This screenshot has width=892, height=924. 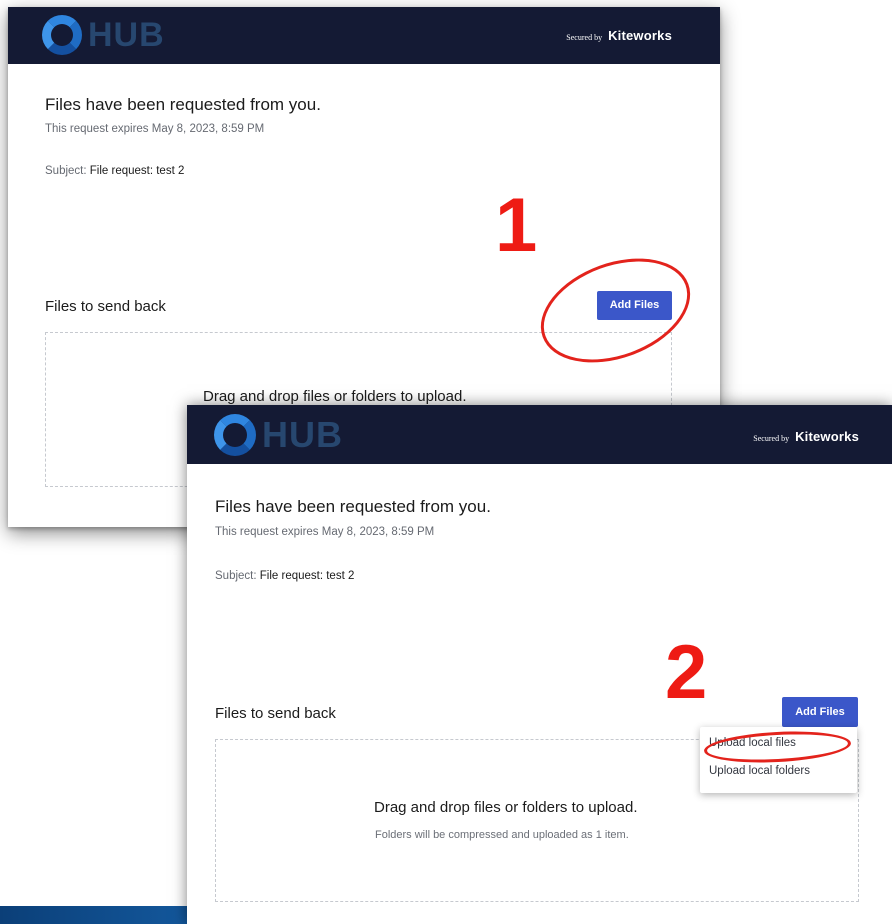 I want to click on step-number-2: 2, so click(x=686, y=672).